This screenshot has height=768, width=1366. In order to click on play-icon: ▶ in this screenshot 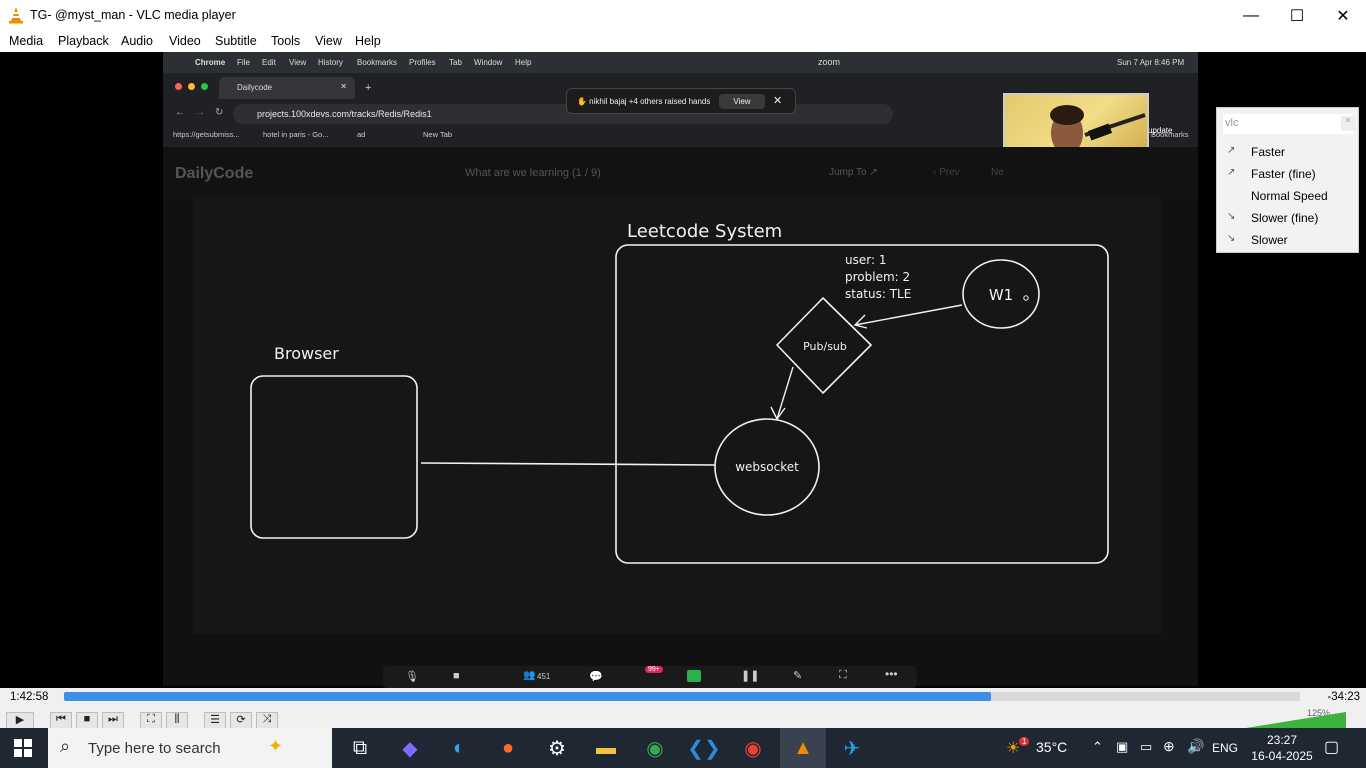, I will do `click(20, 720)`.